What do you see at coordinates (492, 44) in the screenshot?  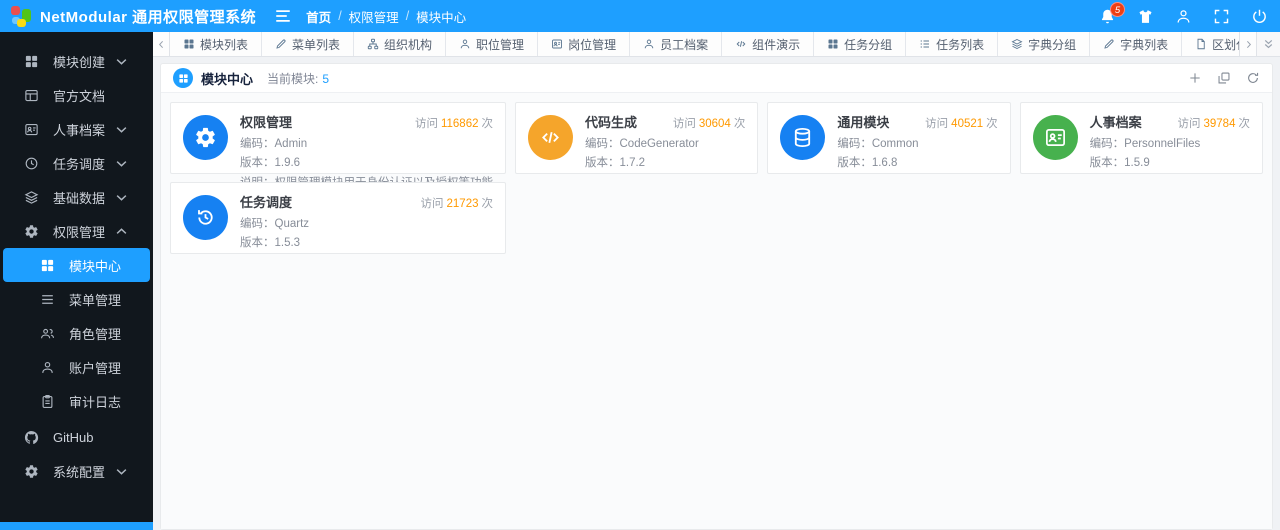 I see `tab-position-mgmt: 职位管理` at bounding box center [492, 44].